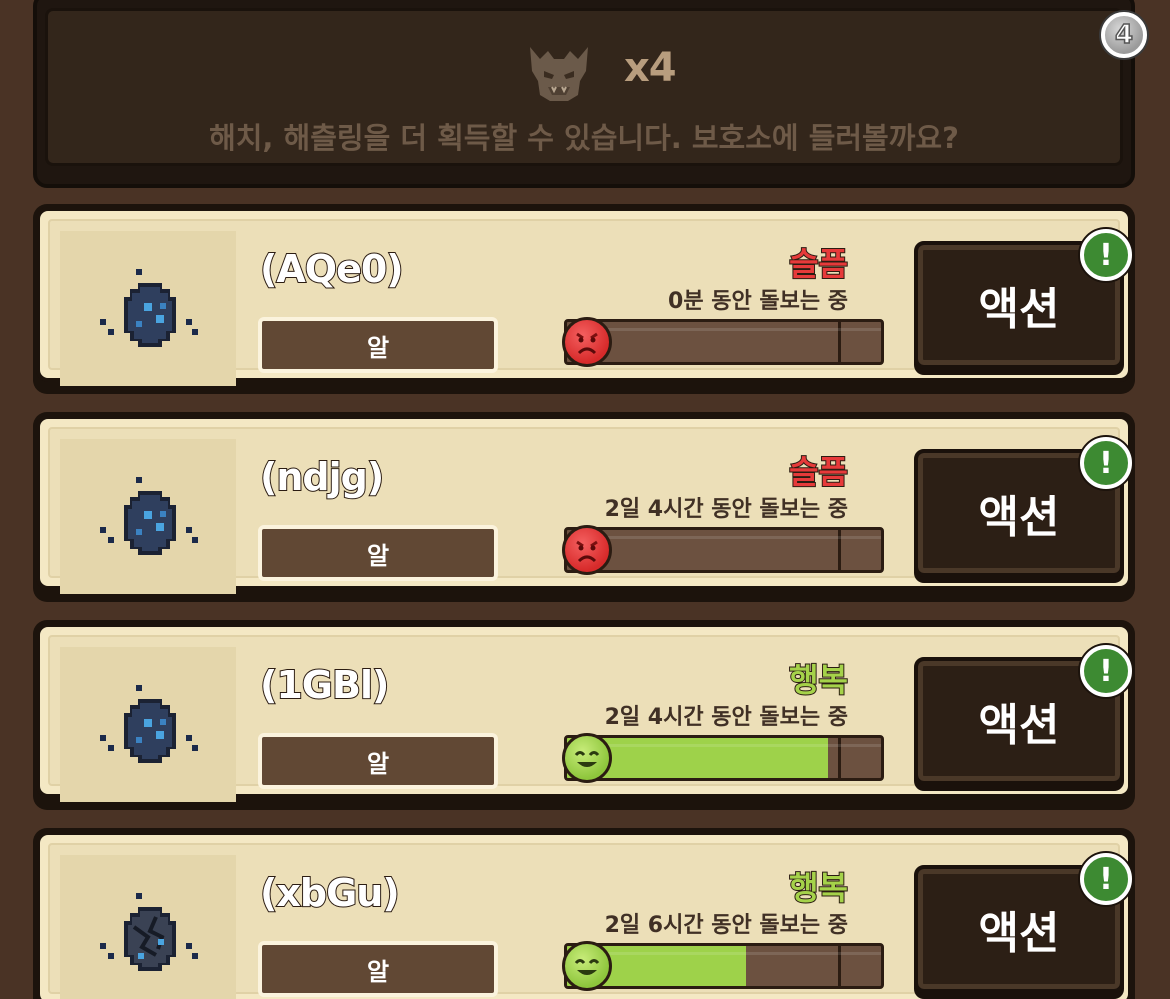  I want to click on pet-name: (AQe0), so click(332, 269).